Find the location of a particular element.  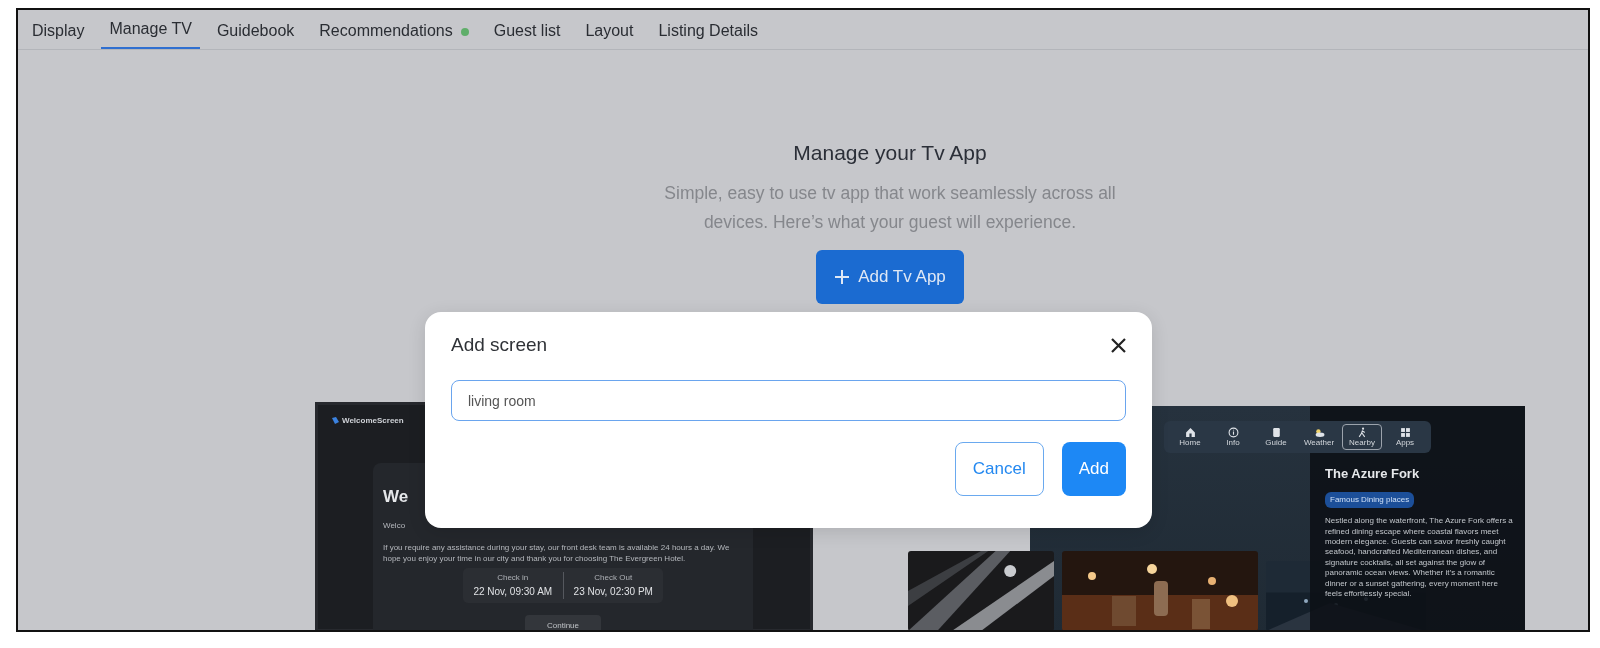

continue-button: Continue is located at coordinates (563, 622).